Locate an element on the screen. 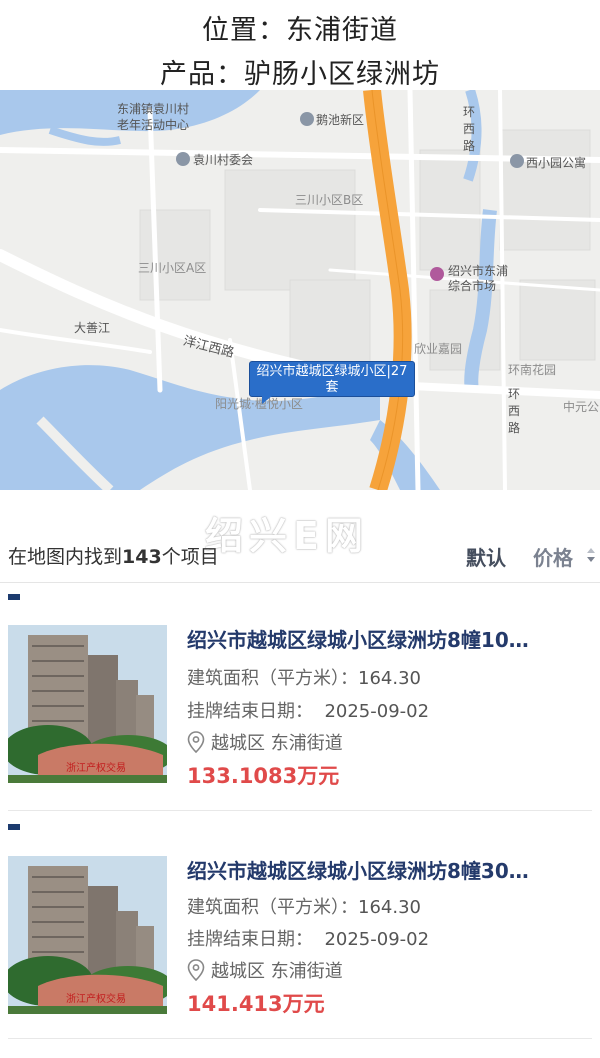 The image size is (600, 1058). map-label-yuanchuan: 袁川村委会 is located at coordinates (223, 160).